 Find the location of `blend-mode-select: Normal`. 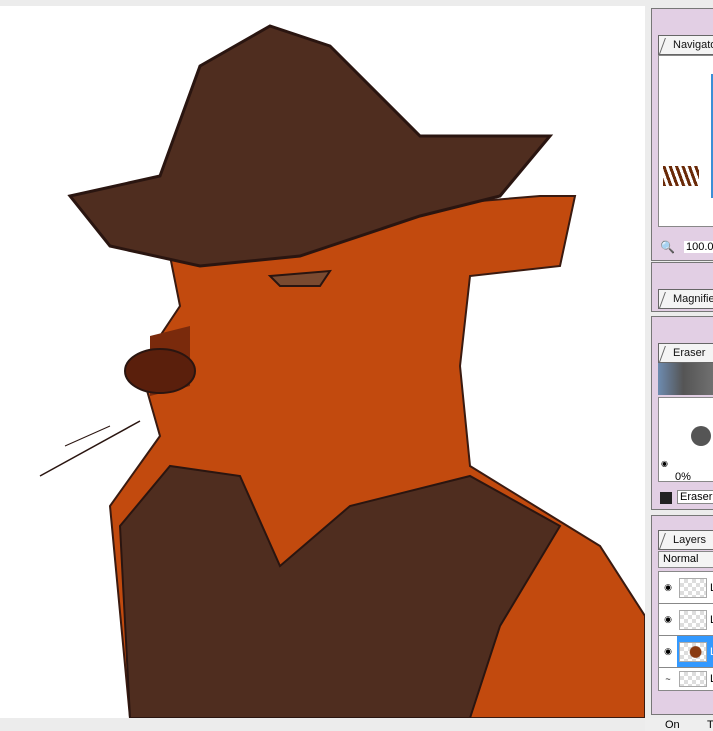

blend-mode-select: Normal is located at coordinates (685, 559).